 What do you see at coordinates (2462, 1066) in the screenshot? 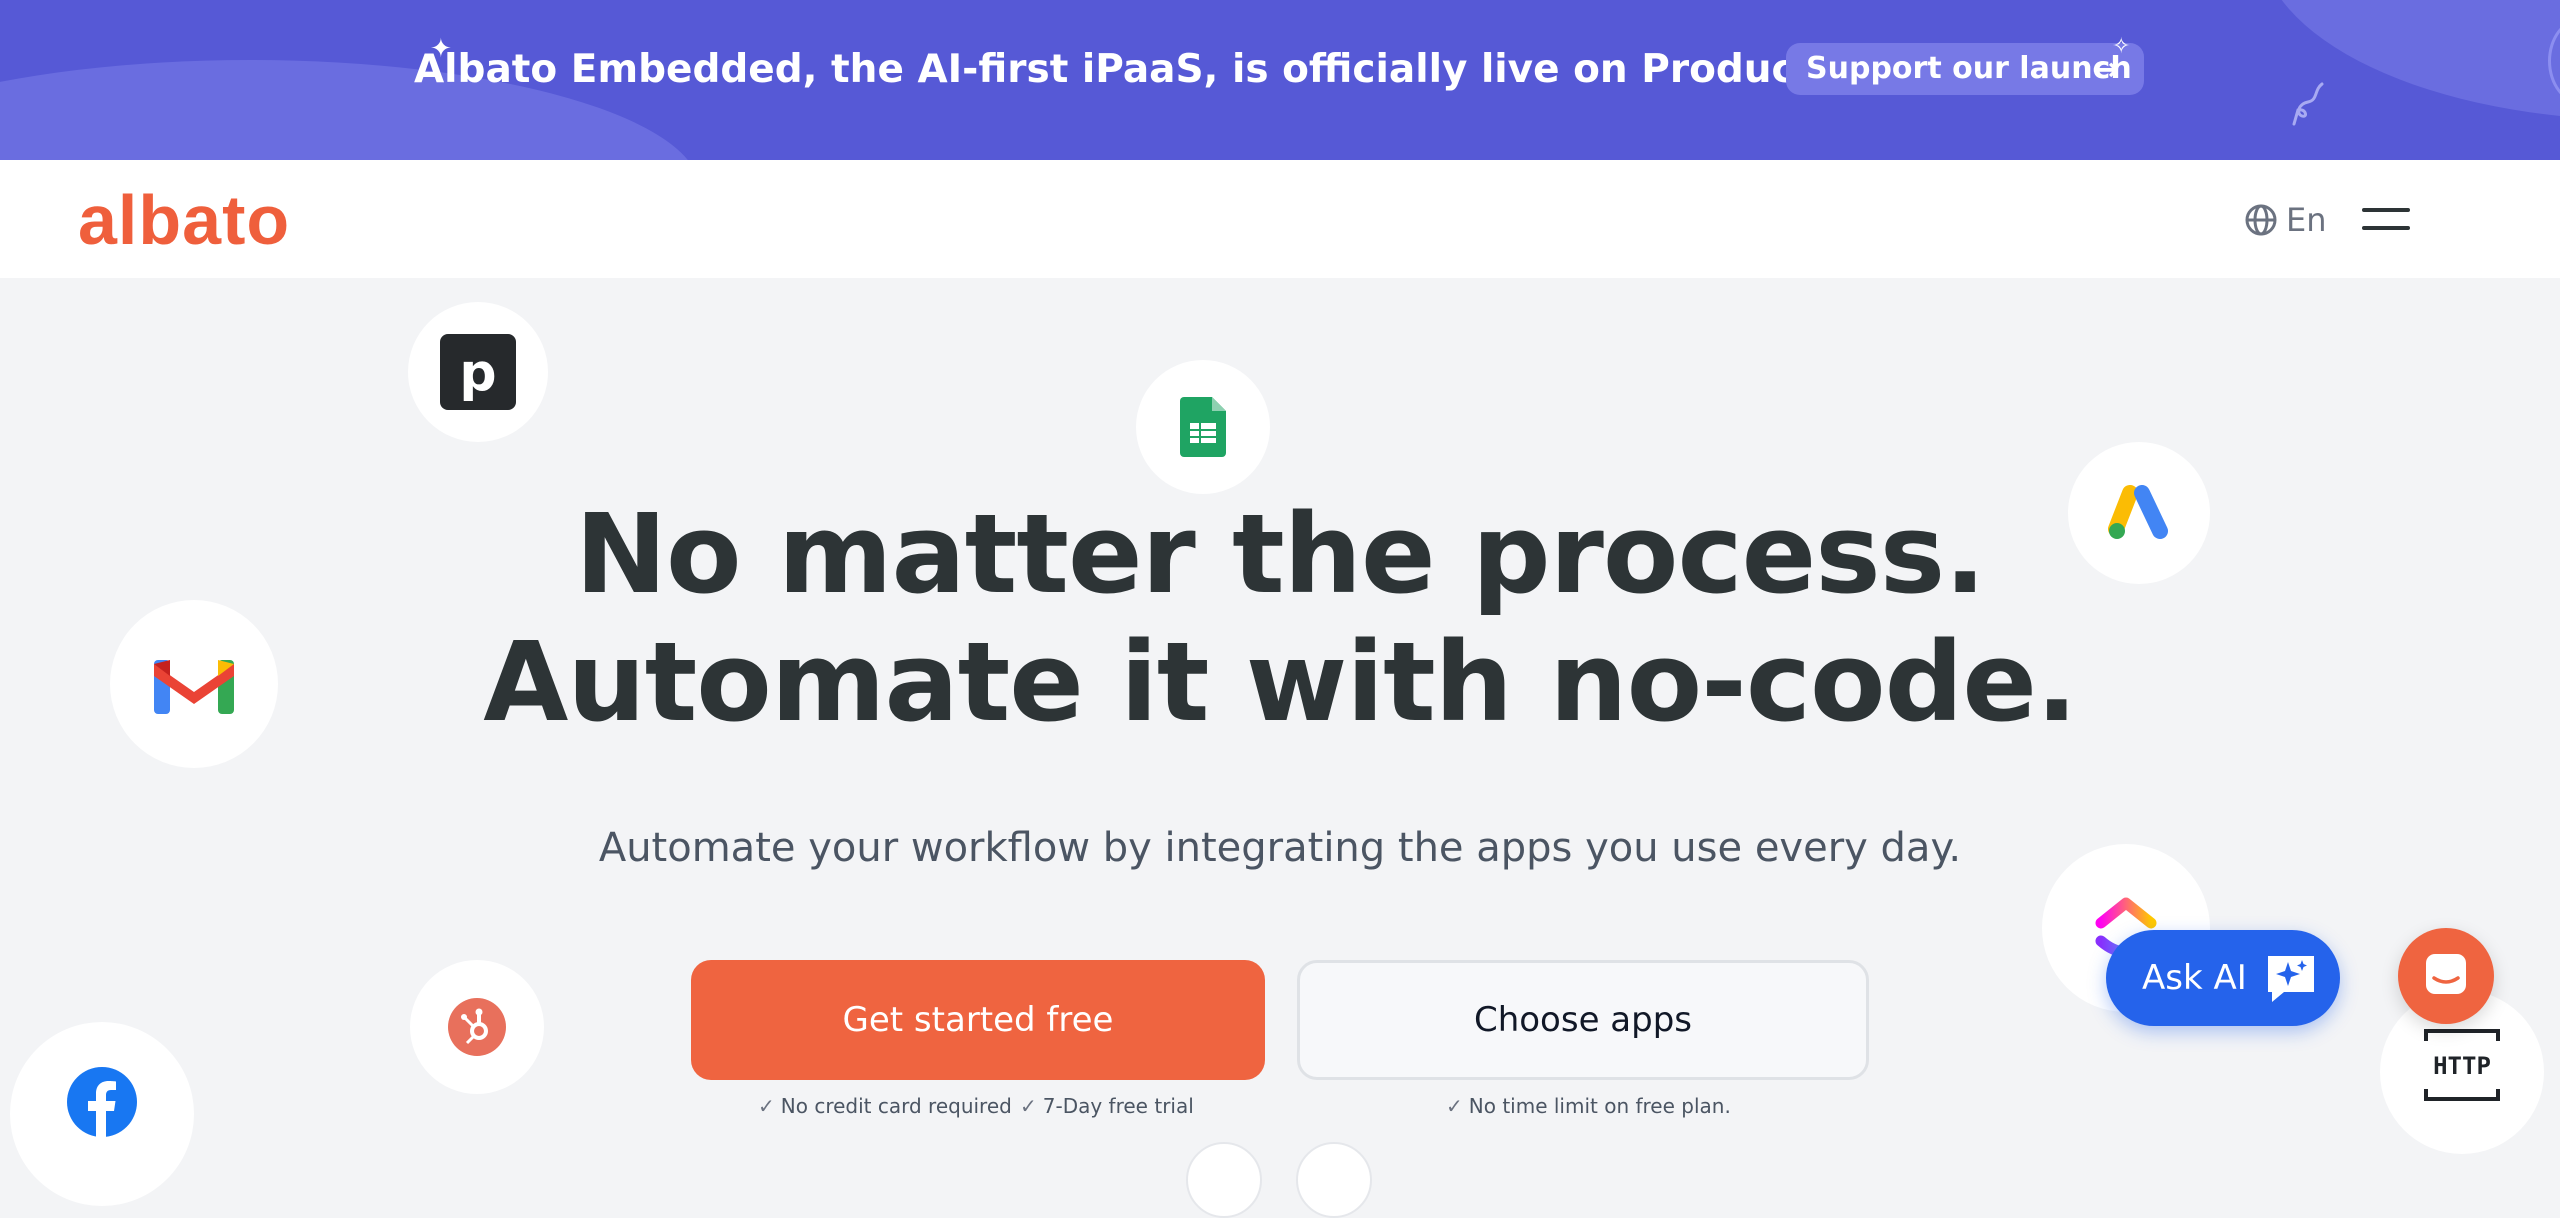
I see `http-label: HTTP` at bounding box center [2462, 1066].